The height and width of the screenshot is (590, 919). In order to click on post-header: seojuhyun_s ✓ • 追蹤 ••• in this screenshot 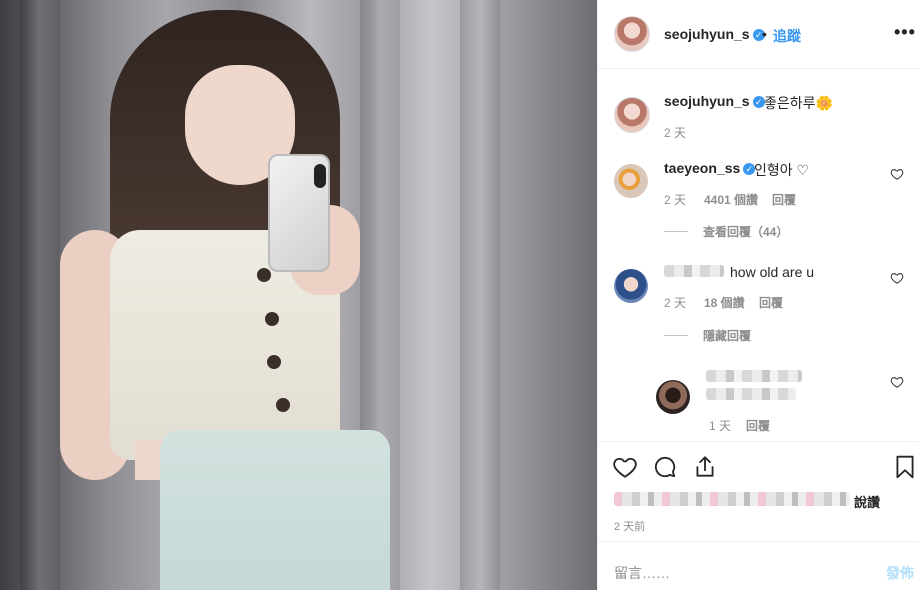, I will do `click(758, 34)`.